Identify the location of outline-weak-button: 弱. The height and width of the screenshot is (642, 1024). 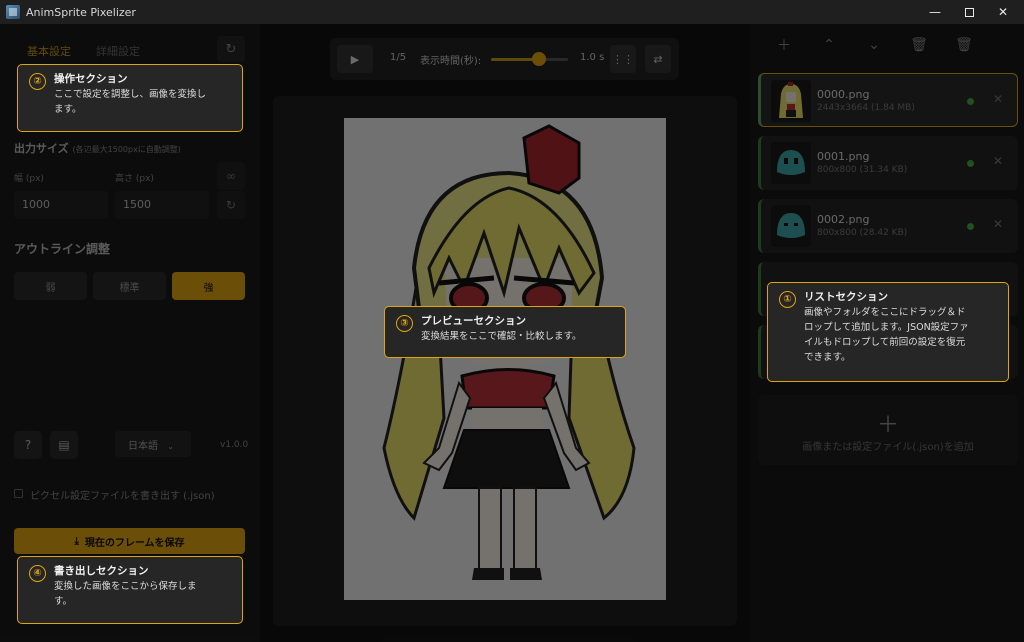
(50, 286).